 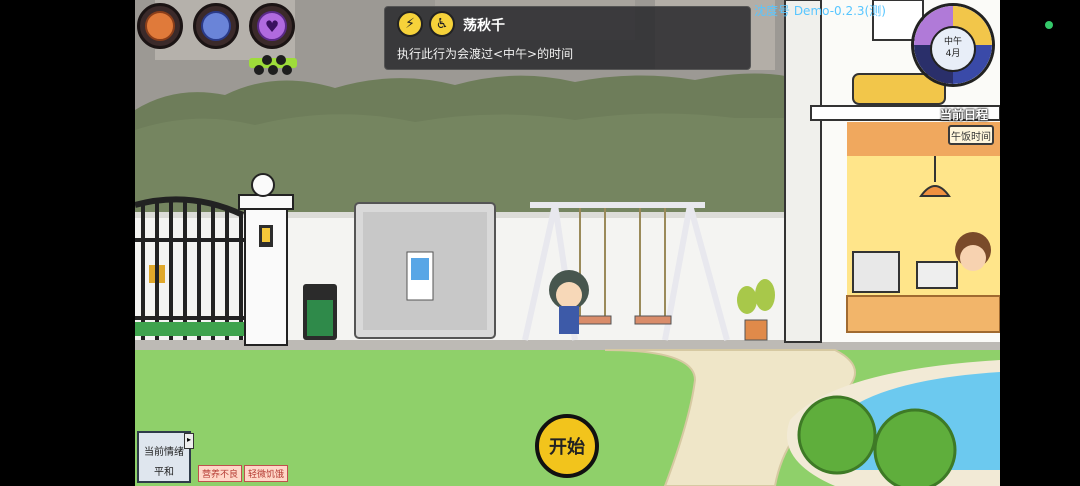 What do you see at coordinates (567, 446) in the screenshot?
I see `start-button: 开始` at bounding box center [567, 446].